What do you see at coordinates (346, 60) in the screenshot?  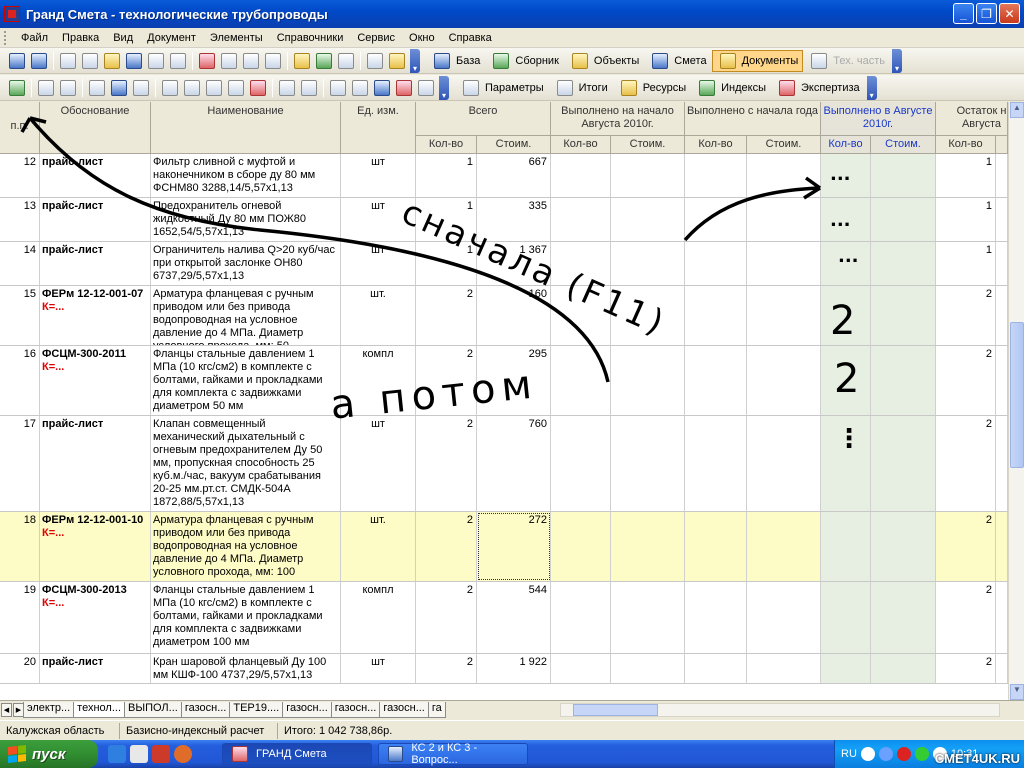 I see `options-icon` at bounding box center [346, 60].